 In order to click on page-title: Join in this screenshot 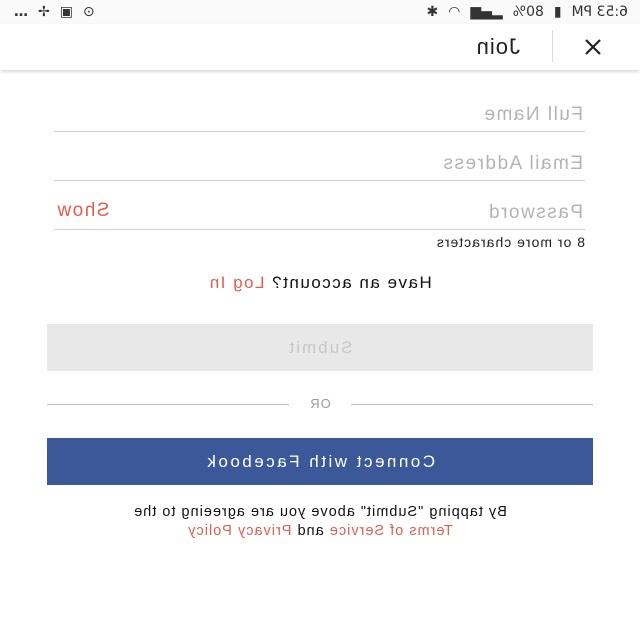, I will do `click(497, 46)`.